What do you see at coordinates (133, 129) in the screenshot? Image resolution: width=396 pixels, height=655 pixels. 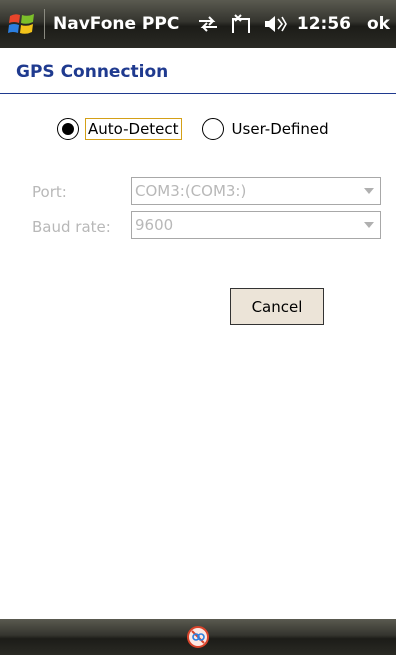 I see `auto-detect-label: Auto-Detect` at bounding box center [133, 129].